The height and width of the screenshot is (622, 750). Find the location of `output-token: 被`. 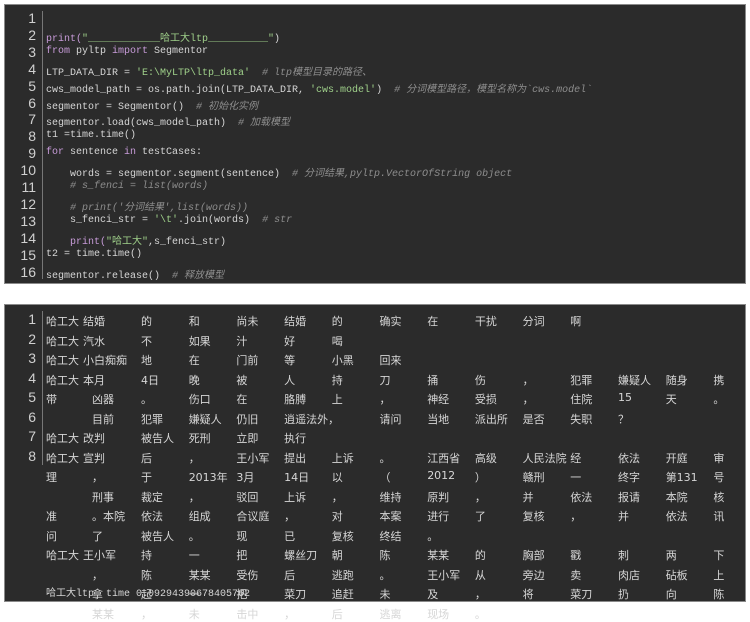

output-token: 被 is located at coordinates (242, 380).